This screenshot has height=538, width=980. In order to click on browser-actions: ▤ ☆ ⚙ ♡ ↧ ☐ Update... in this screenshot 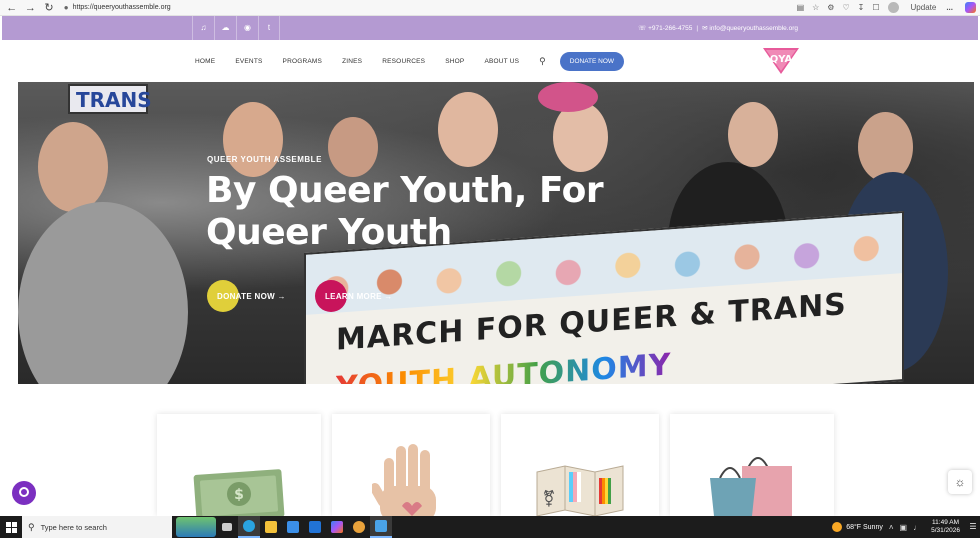, I will do `click(886, 7)`.